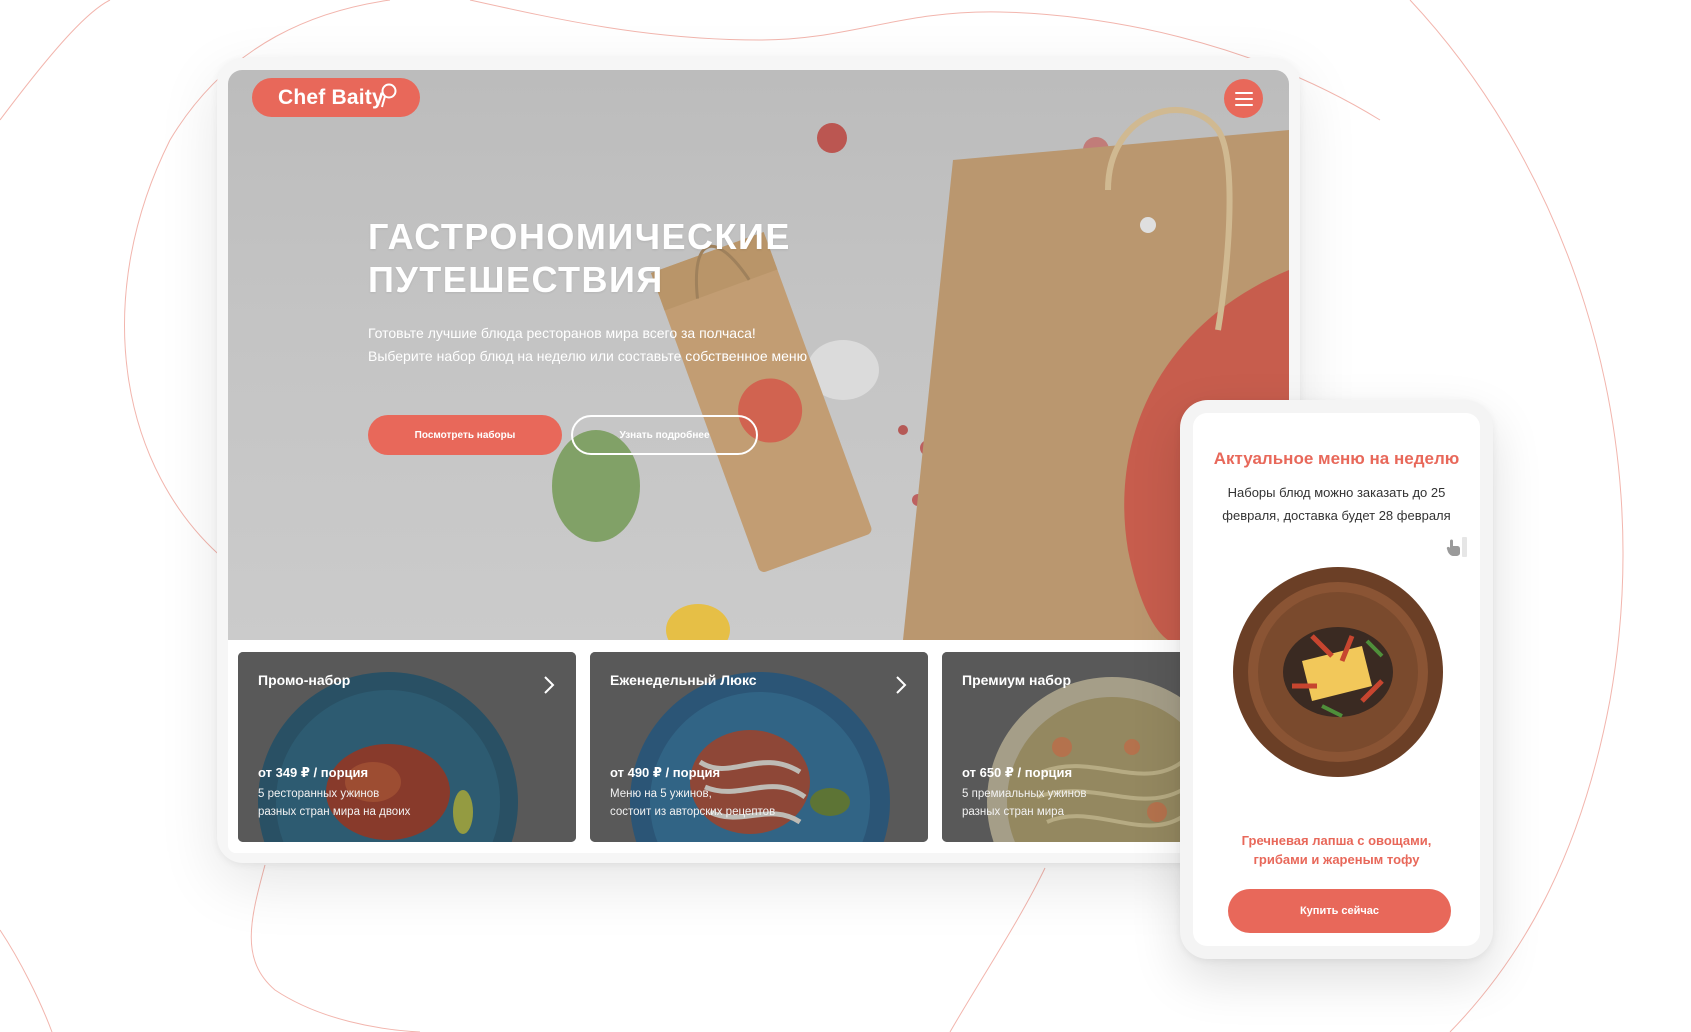 This screenshot has width=1691, height=1032. I want to click on weekly-menu-description-line: февраля, доставка будет 28 февраля, so click(1336, 515).